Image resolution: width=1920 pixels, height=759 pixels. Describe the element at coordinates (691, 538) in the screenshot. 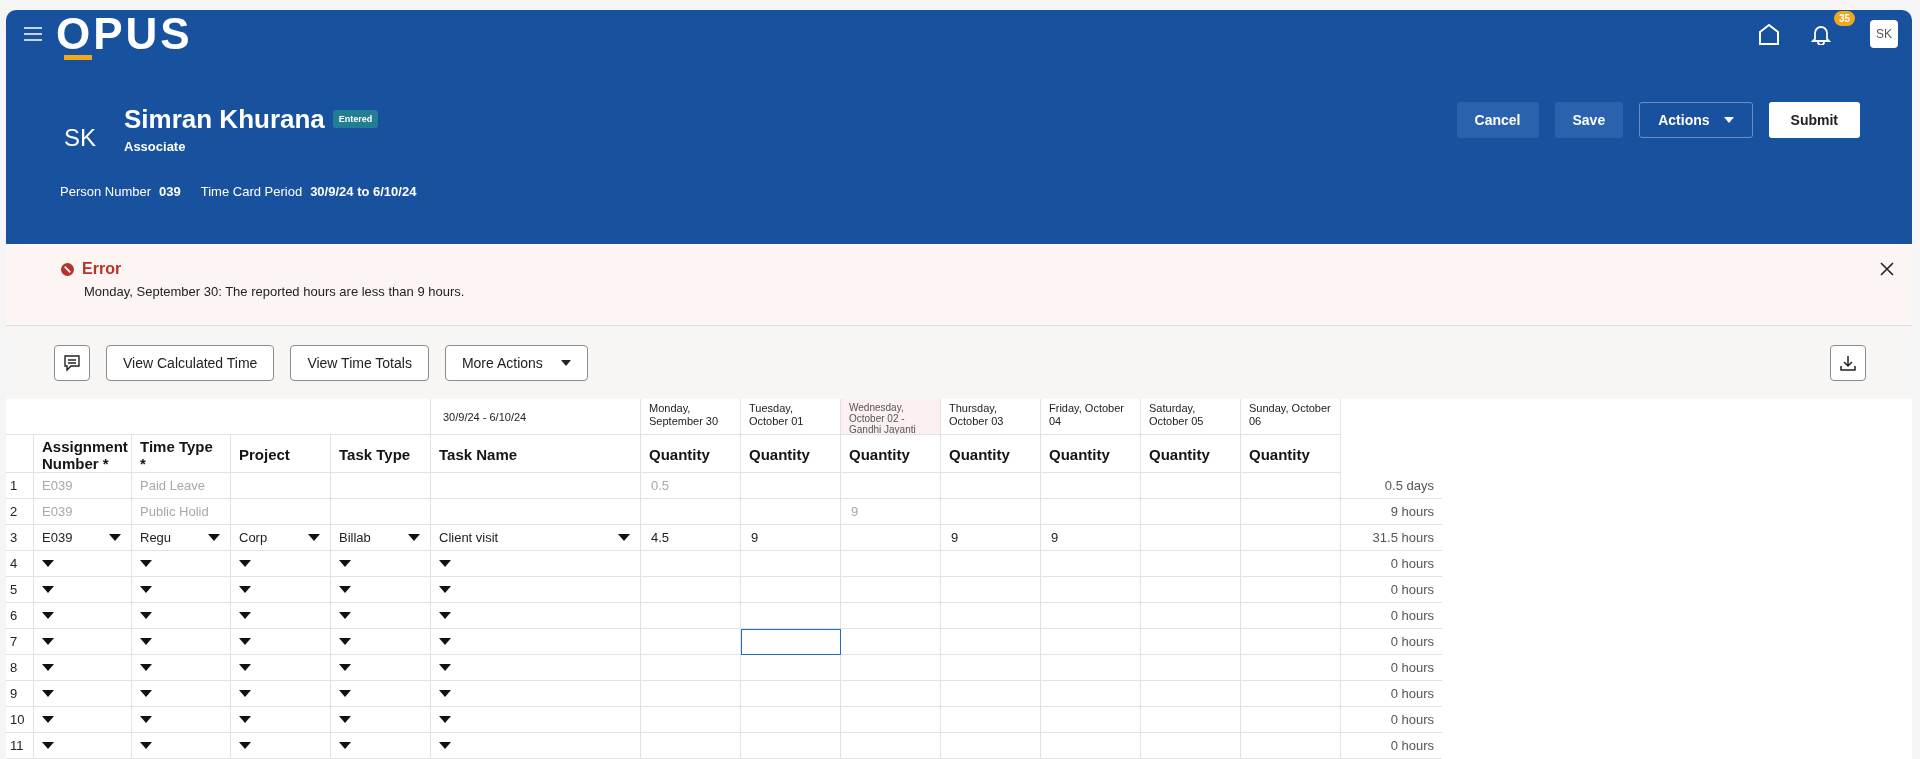

I see `quantity-cell: 4.5` at that location.